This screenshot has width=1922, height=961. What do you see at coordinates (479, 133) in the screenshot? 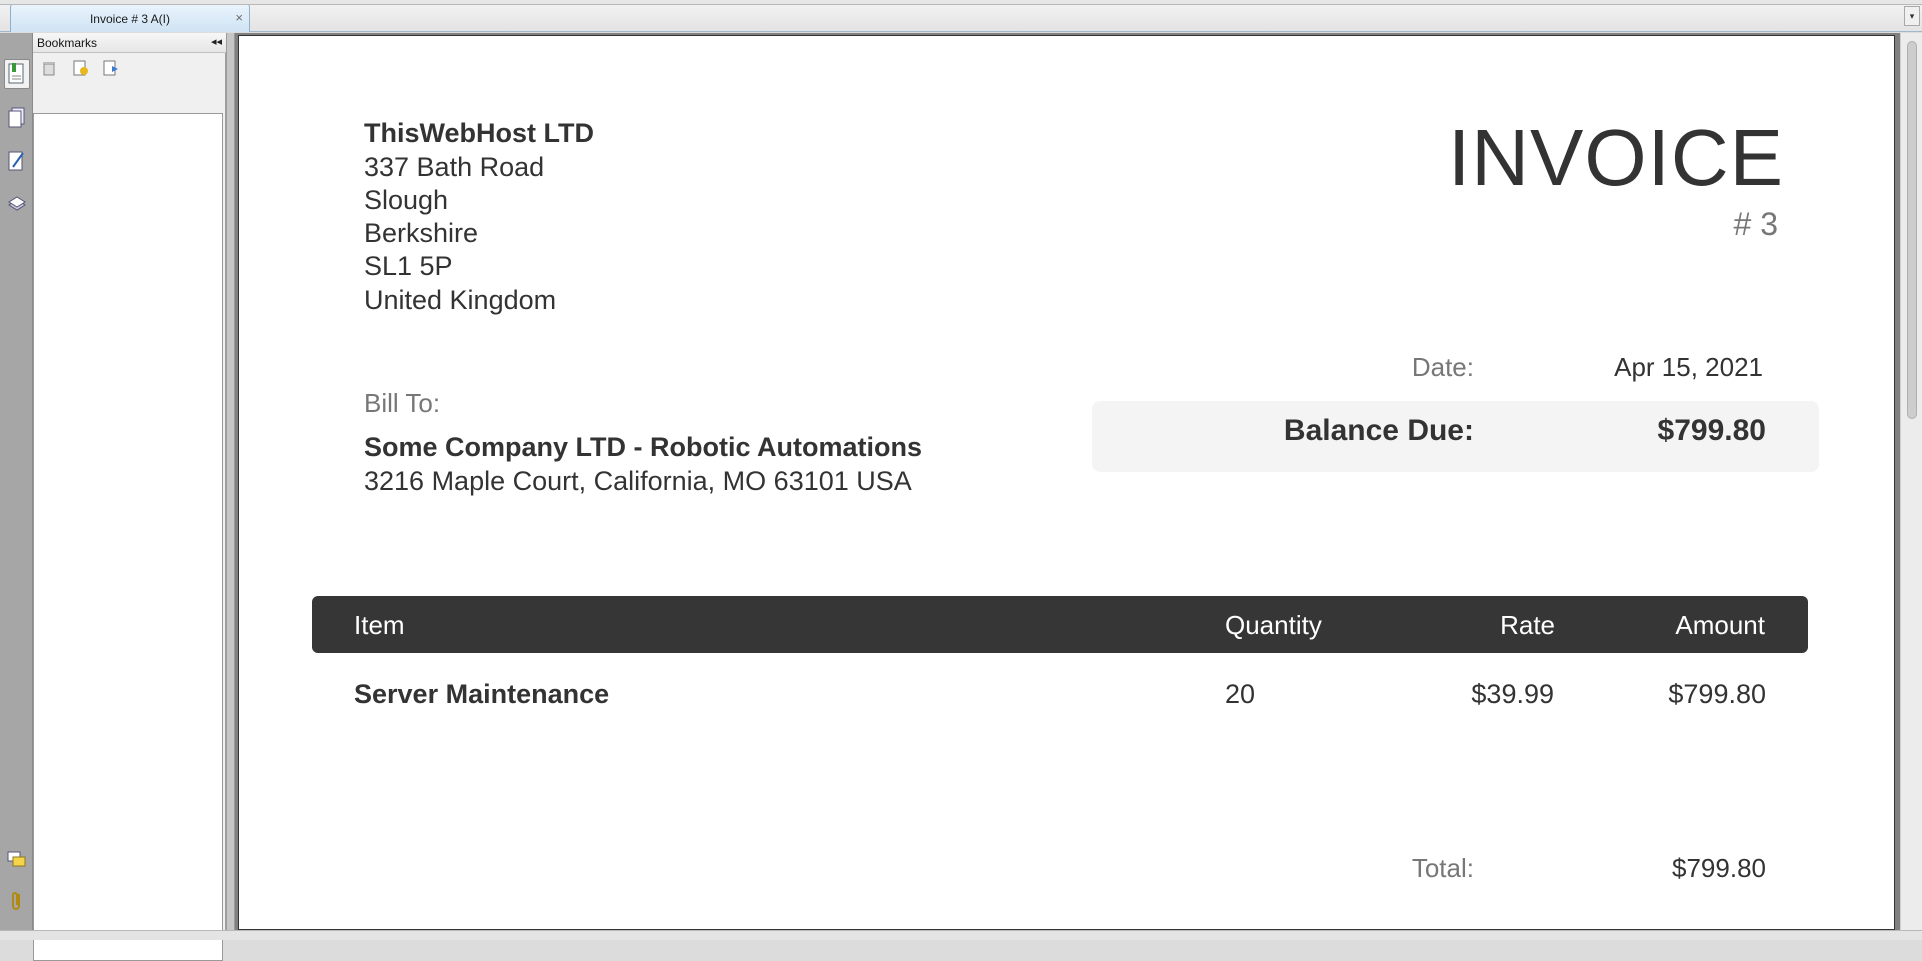
I see `company-name: ThisWebHost LTD` at bounding box center [479, 133].